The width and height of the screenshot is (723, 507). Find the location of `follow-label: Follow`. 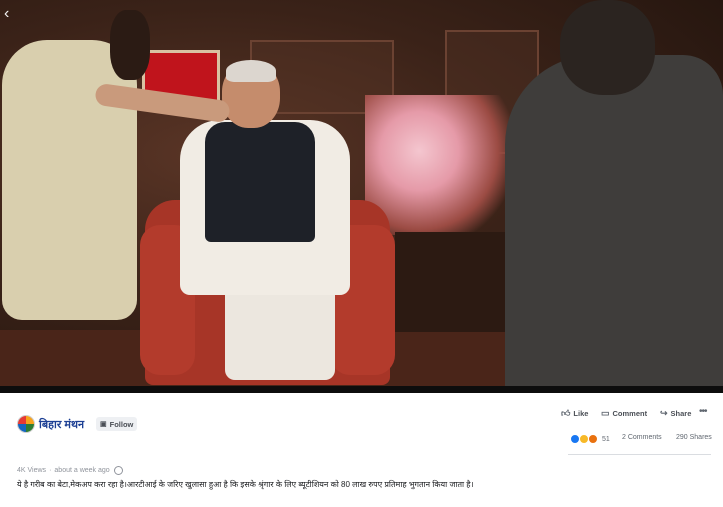

follow-label: Follow is located at coordinates (121, 424).